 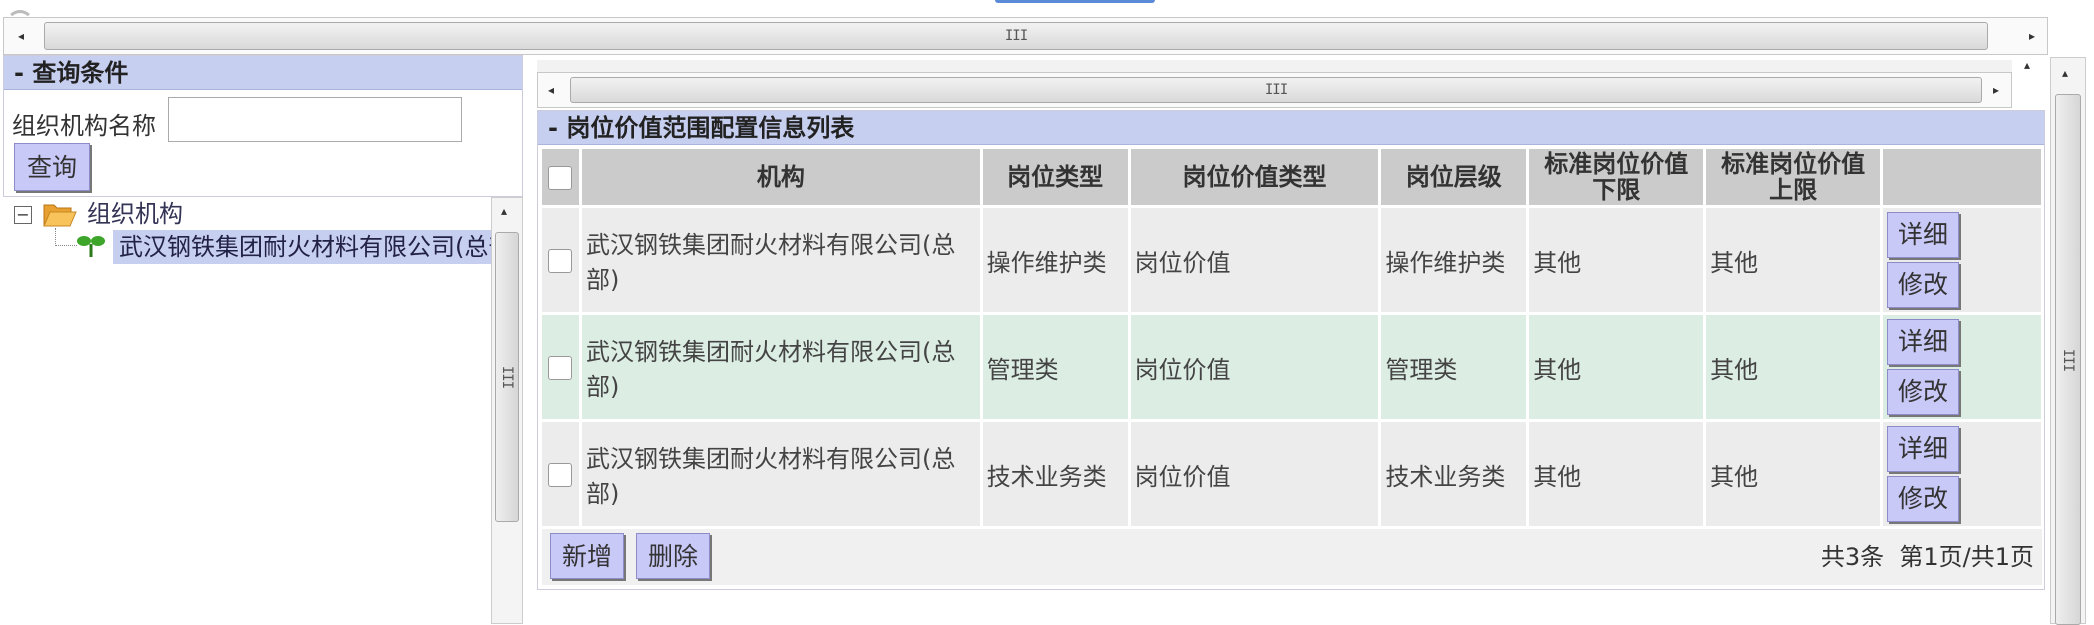 What do you see at coordinates (780, 177) in the screenshot?
I see `col-org: 机构` at bounding box center [780, 177].